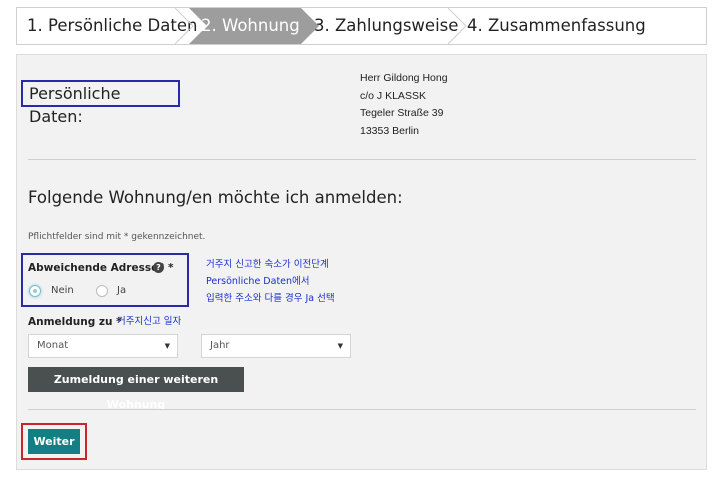 This screenshot has width=724, height=479. What do you see at coordinates (62, 290) in the screenshot?
I see `radio-nein-label: Nein` at bounding box center [62, 290].